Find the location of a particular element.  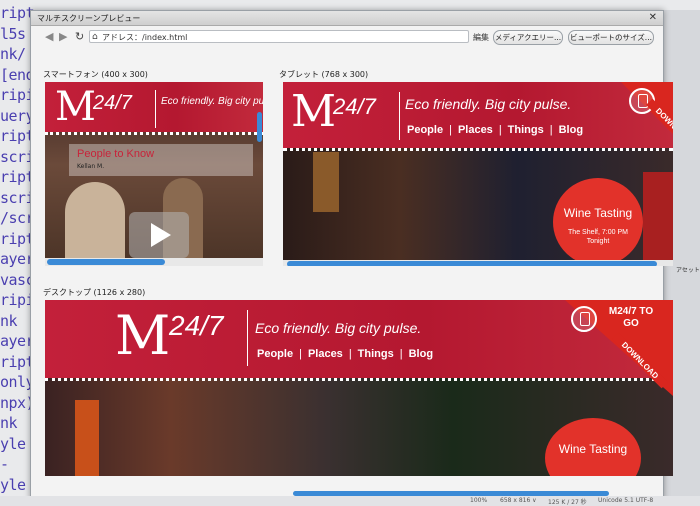

video-play-button is located at coordinates (159, 235).